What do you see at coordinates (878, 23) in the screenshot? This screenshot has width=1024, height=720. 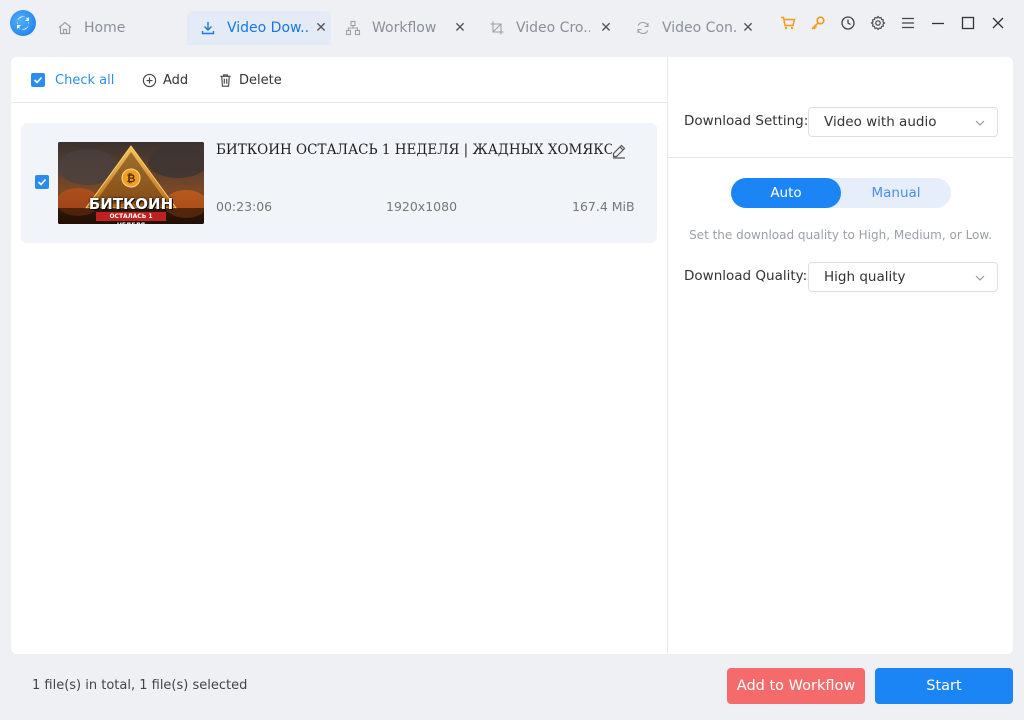 I see `settings-icon` at bounding box center [878, 23].